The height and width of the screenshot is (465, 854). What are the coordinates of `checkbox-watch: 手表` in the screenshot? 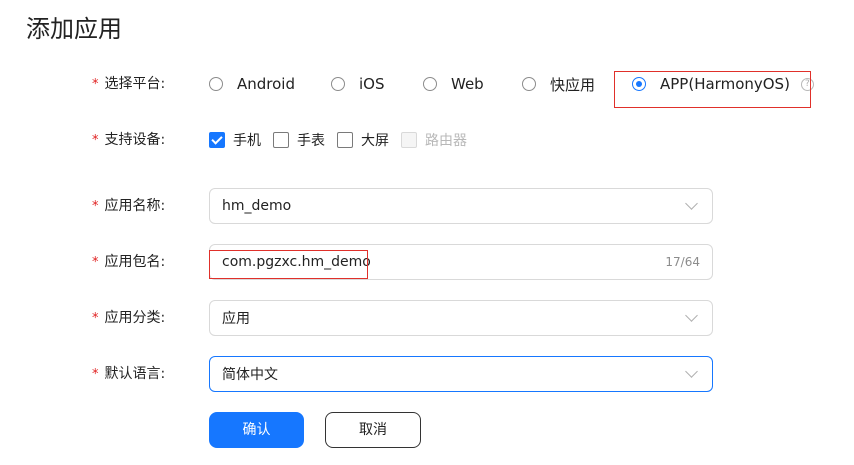 It's located at (299, 140).